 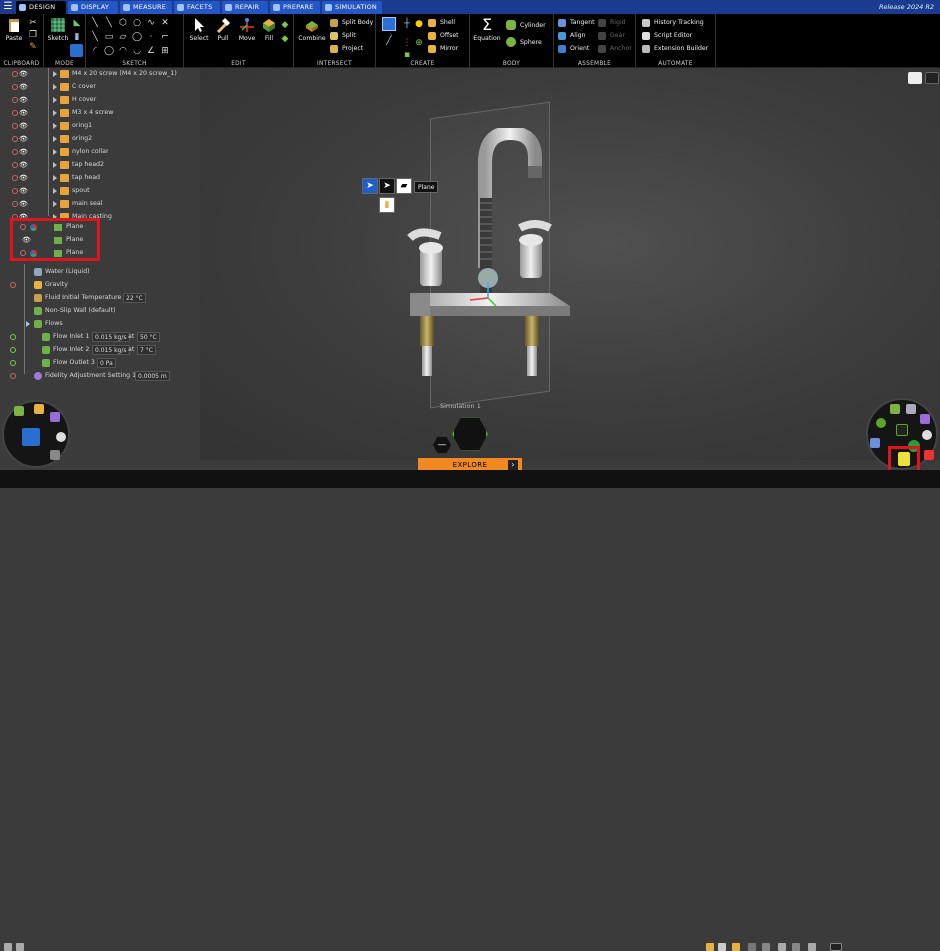 I want to click on extension-builder-button: Extension Builder, so click(x=675, y=48).